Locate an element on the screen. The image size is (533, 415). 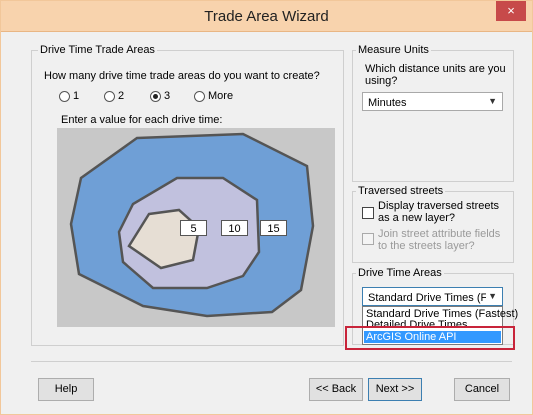
measure-units-label: Measure Units is located at coordinates (393, 50).